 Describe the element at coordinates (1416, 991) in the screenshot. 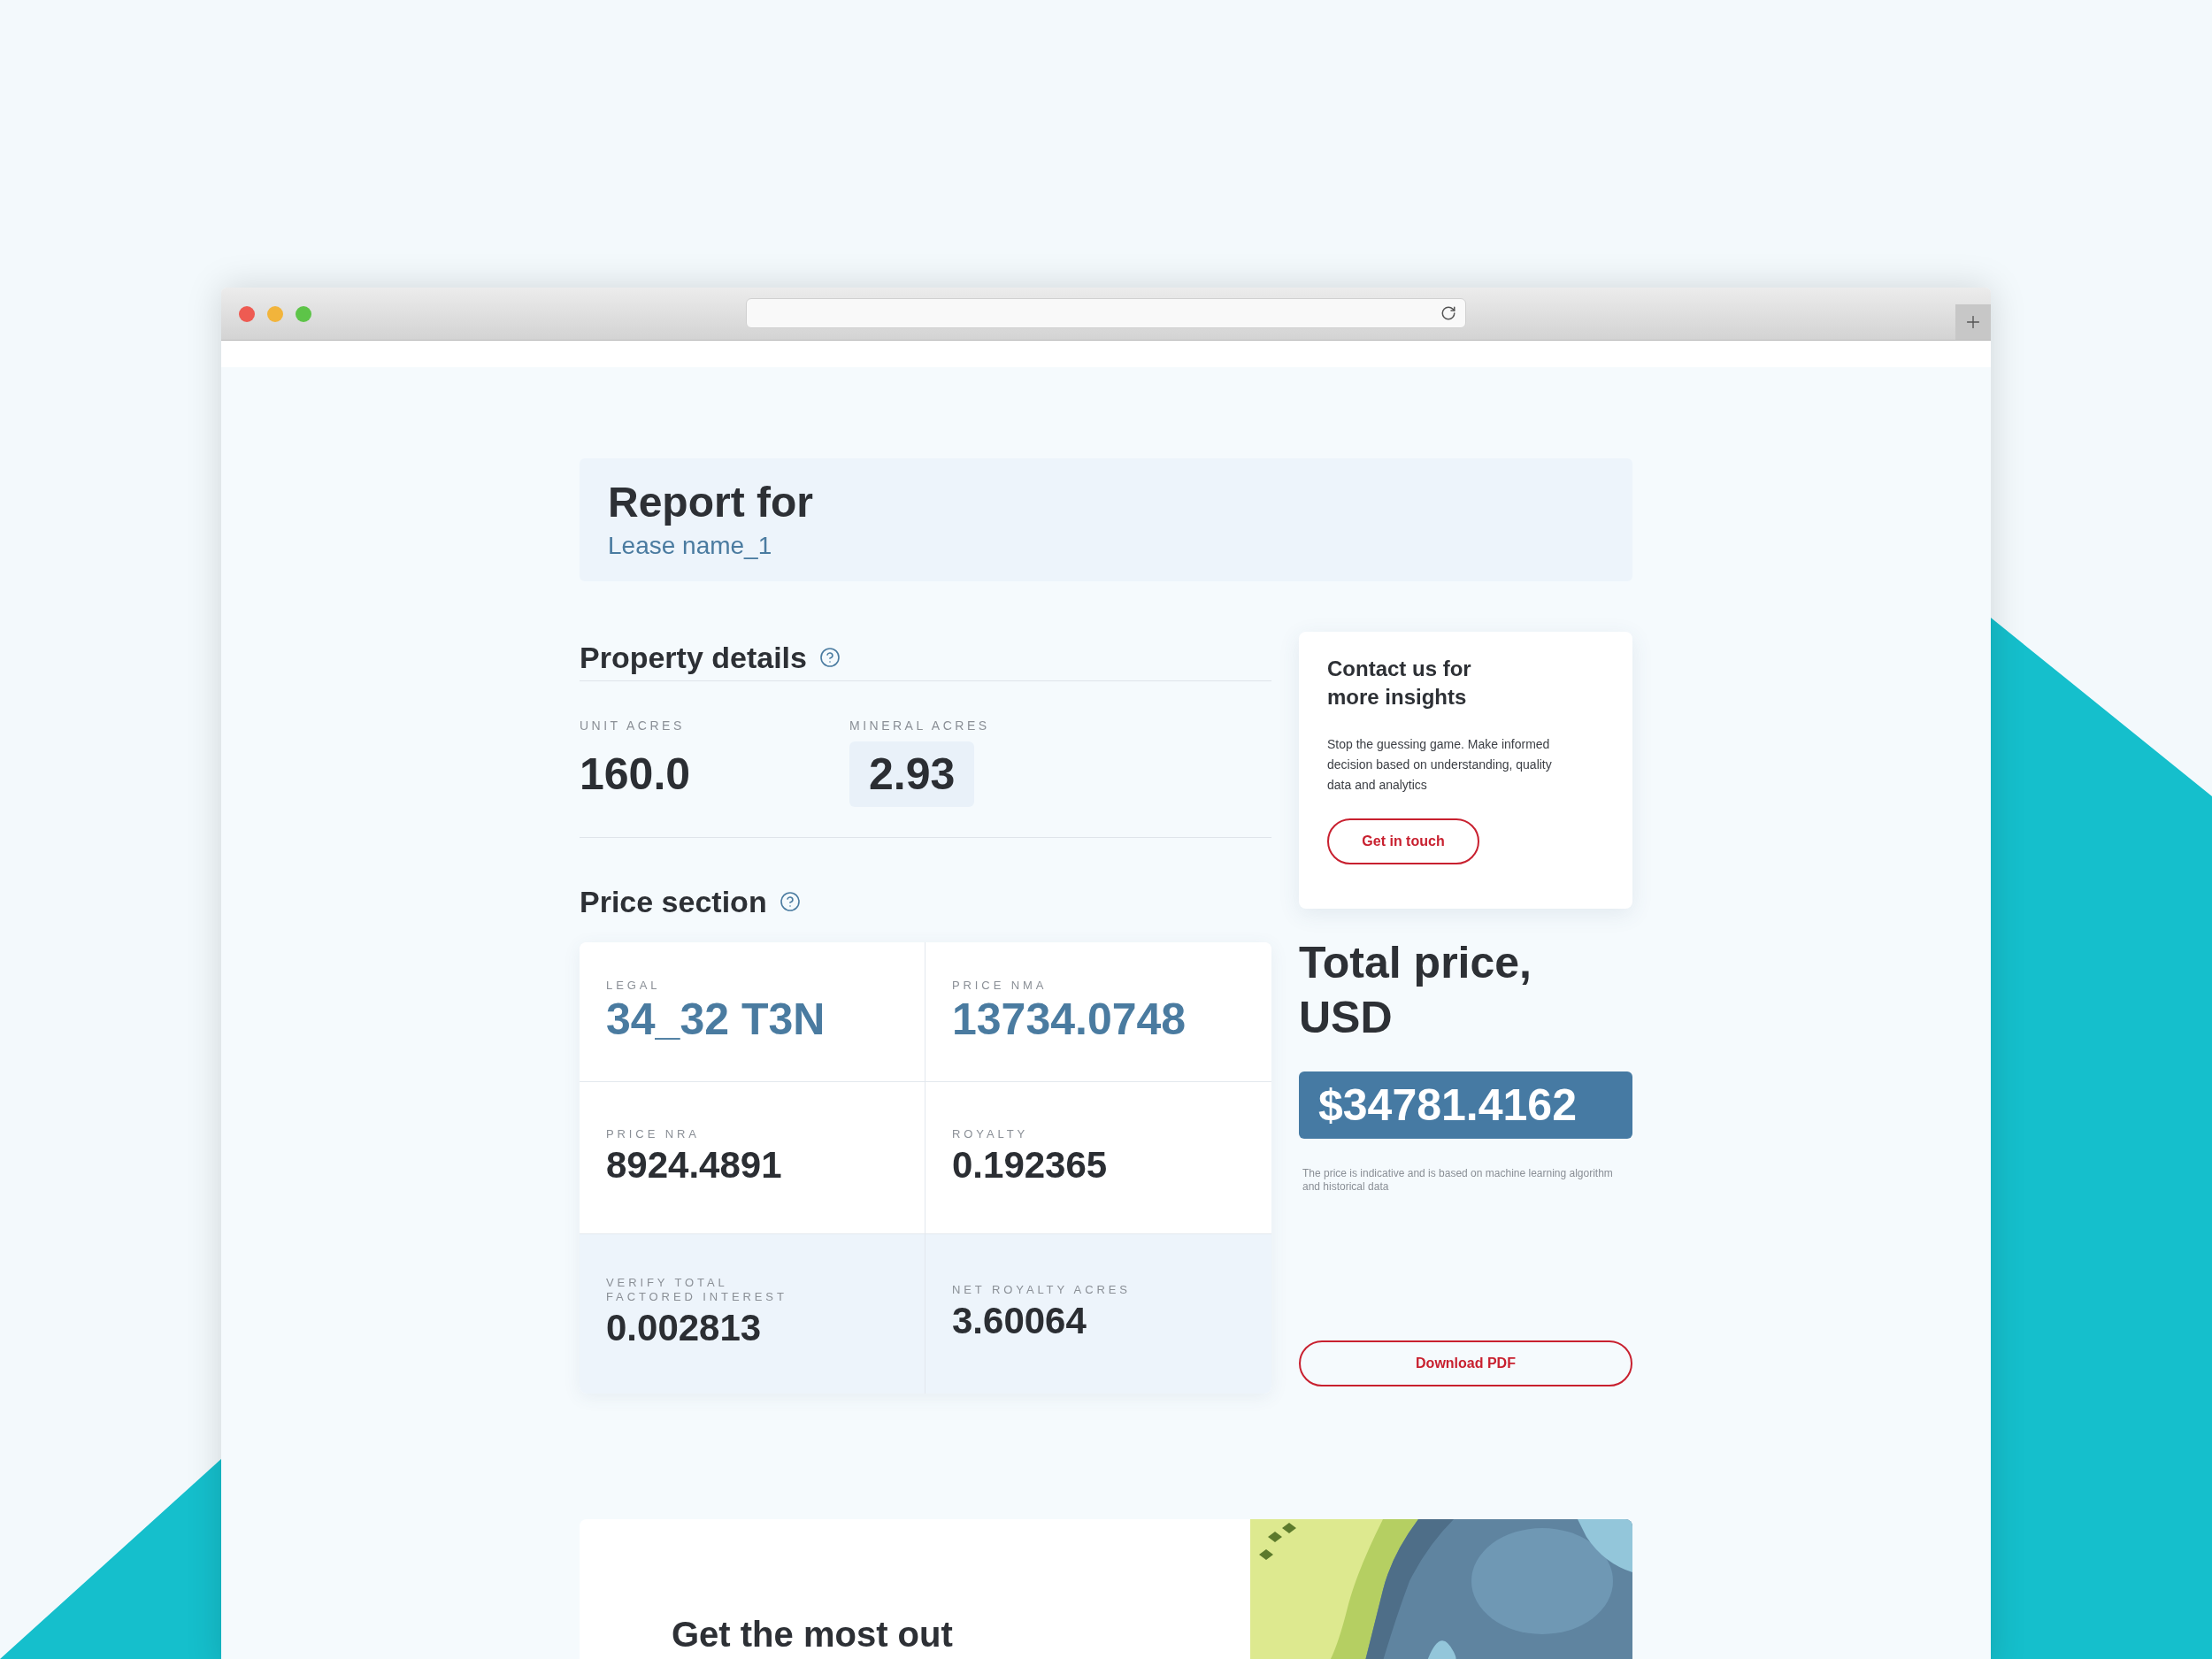

I see `total-price-title: Total price, USD` at that location.